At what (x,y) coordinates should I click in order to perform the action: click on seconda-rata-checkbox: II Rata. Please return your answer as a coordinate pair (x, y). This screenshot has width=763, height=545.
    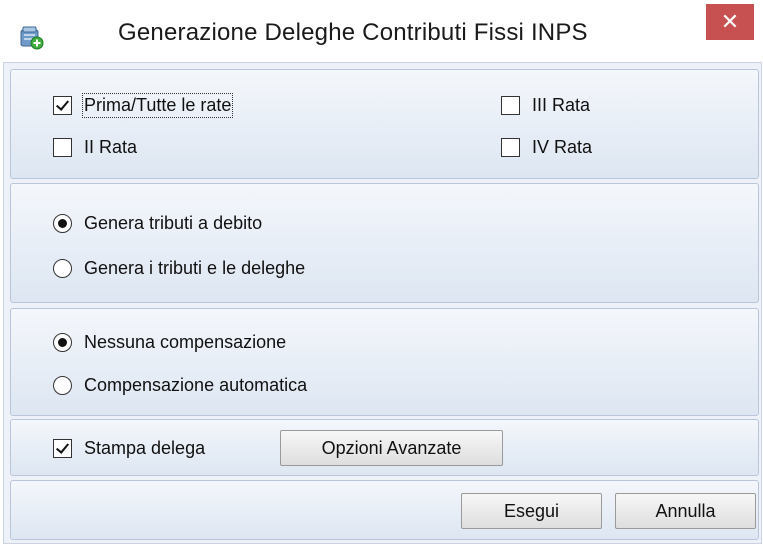
    Looking at the image, I should click on (95, 147).